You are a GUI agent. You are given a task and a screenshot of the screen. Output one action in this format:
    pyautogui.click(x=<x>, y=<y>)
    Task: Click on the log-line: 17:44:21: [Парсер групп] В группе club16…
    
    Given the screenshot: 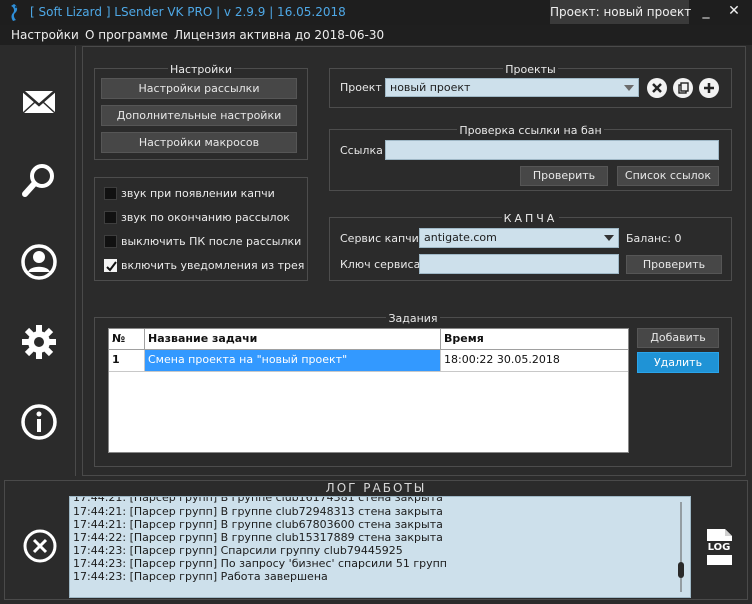 What is the action you would take?
    pyautogui.click(x=258, y=500)
    